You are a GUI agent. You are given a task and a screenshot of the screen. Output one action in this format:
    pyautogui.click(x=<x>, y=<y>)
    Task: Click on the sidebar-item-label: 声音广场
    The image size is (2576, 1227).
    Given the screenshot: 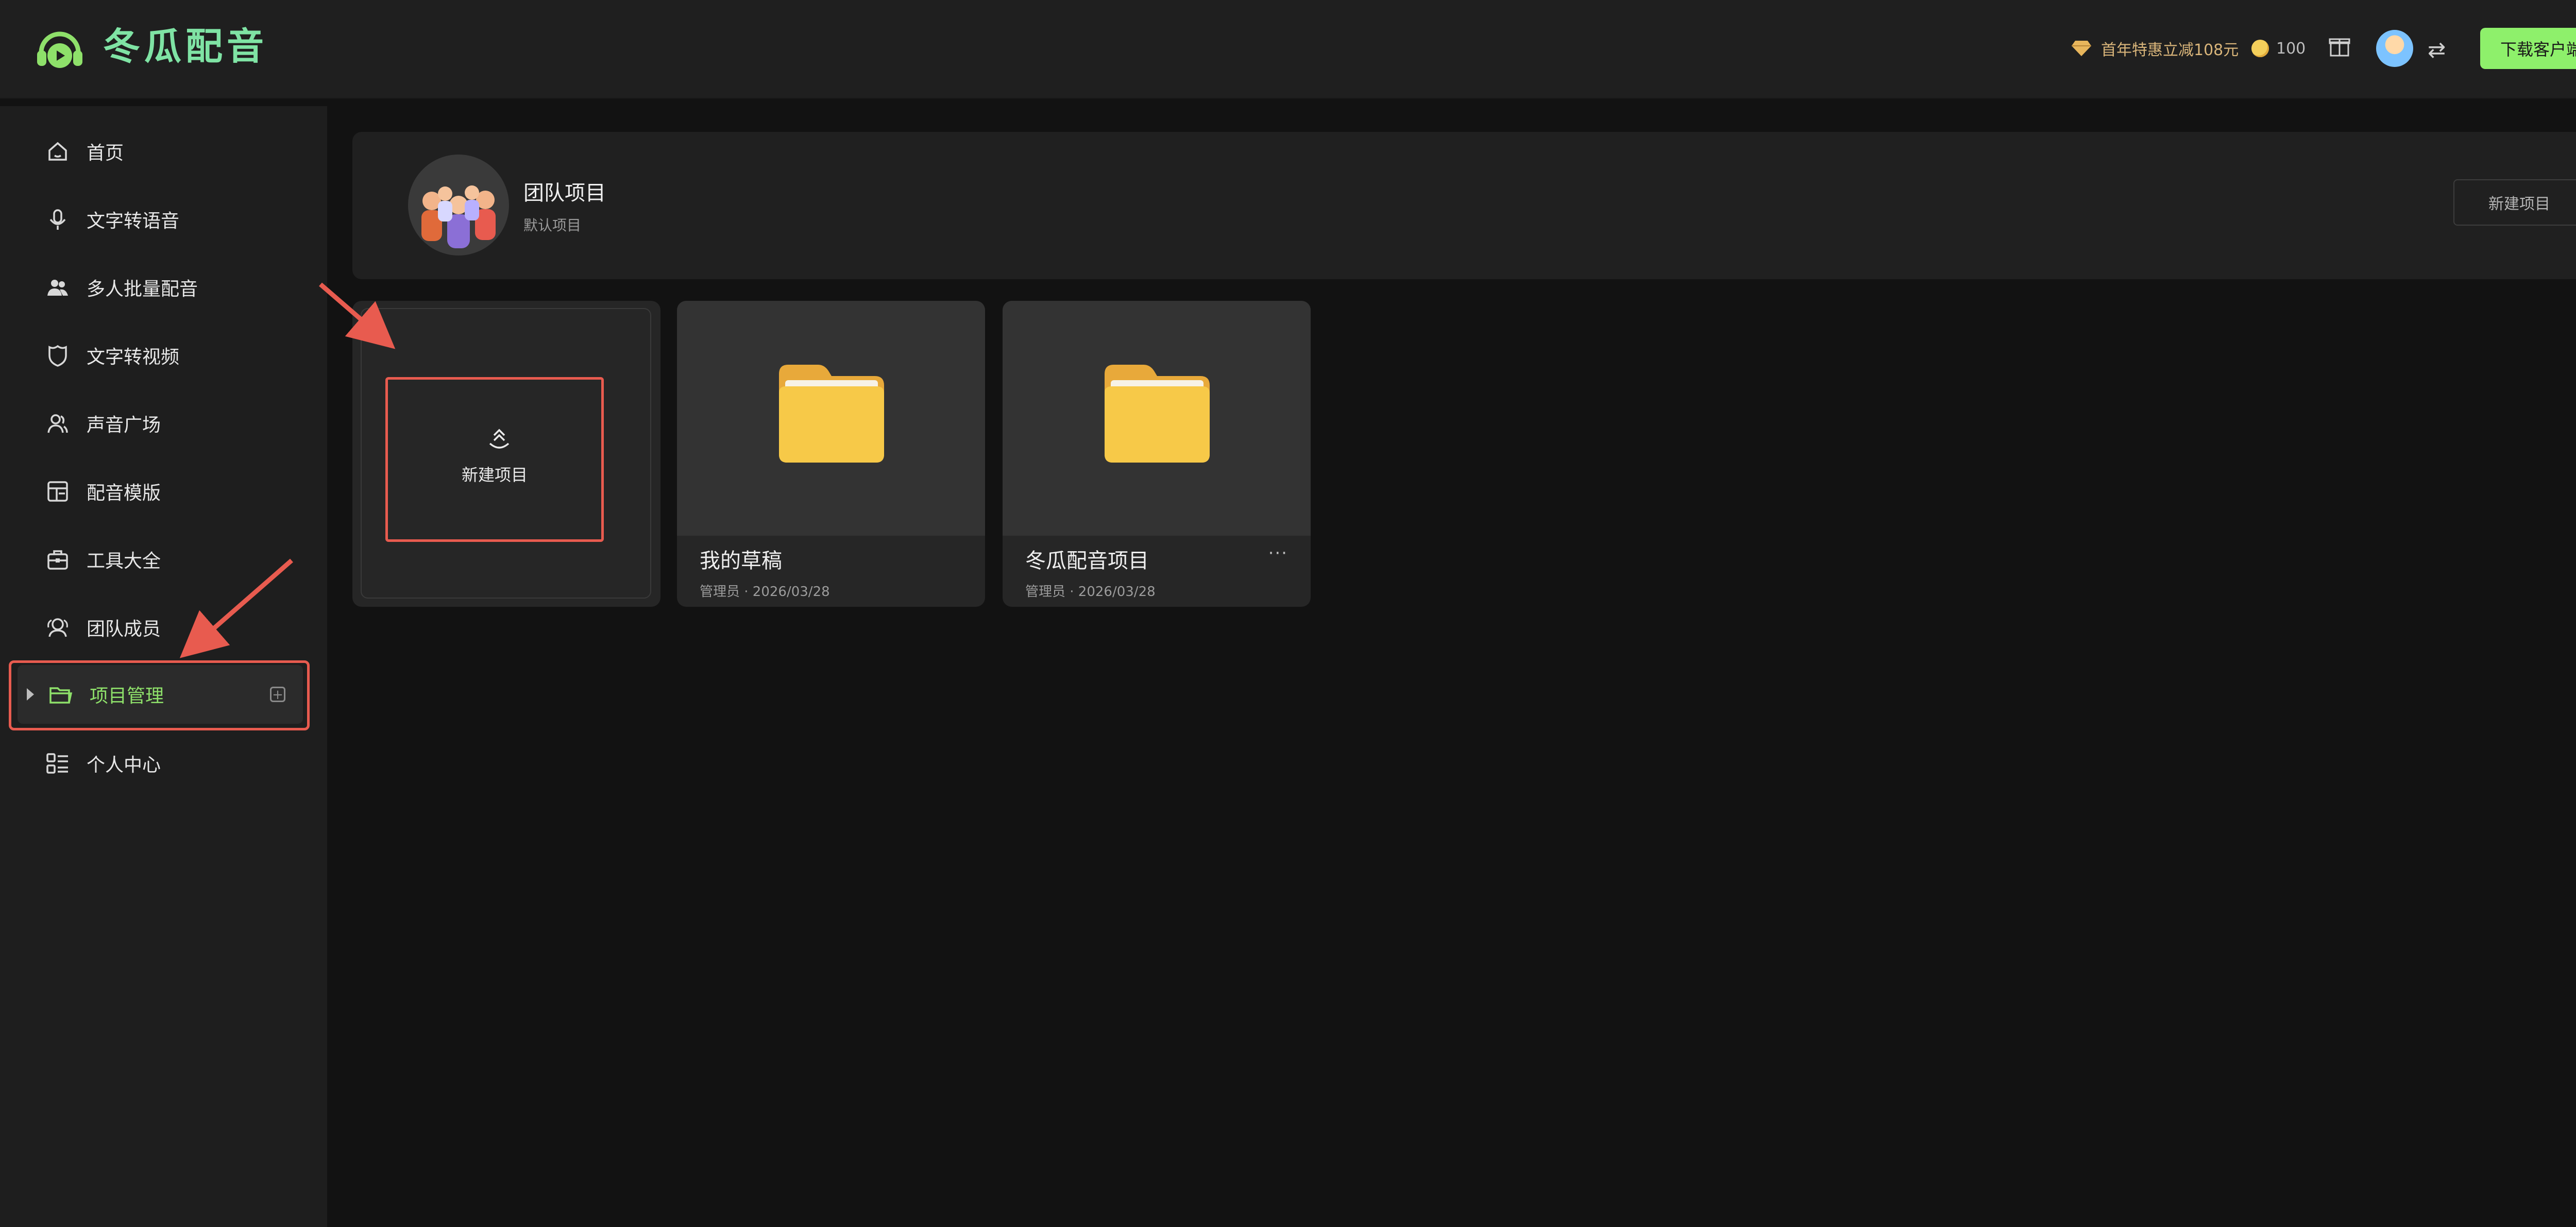 What is the action you would take?
    pyautogui.click(x=124, y=426)
    